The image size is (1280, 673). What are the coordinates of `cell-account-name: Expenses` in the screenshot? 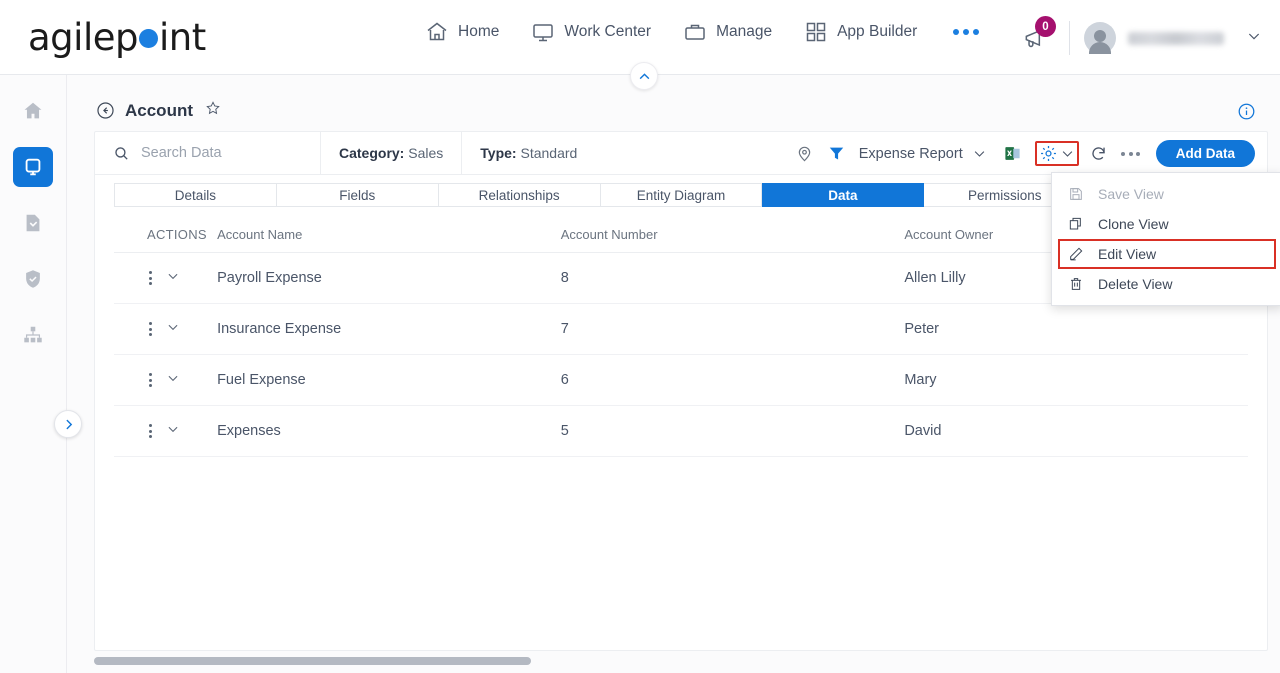 It's located at (389, 431).